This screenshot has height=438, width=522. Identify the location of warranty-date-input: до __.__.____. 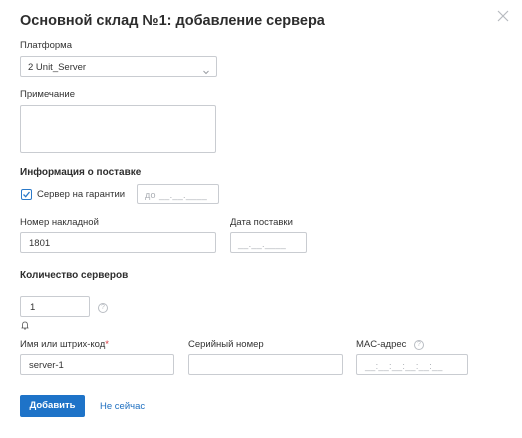
(178, 194).